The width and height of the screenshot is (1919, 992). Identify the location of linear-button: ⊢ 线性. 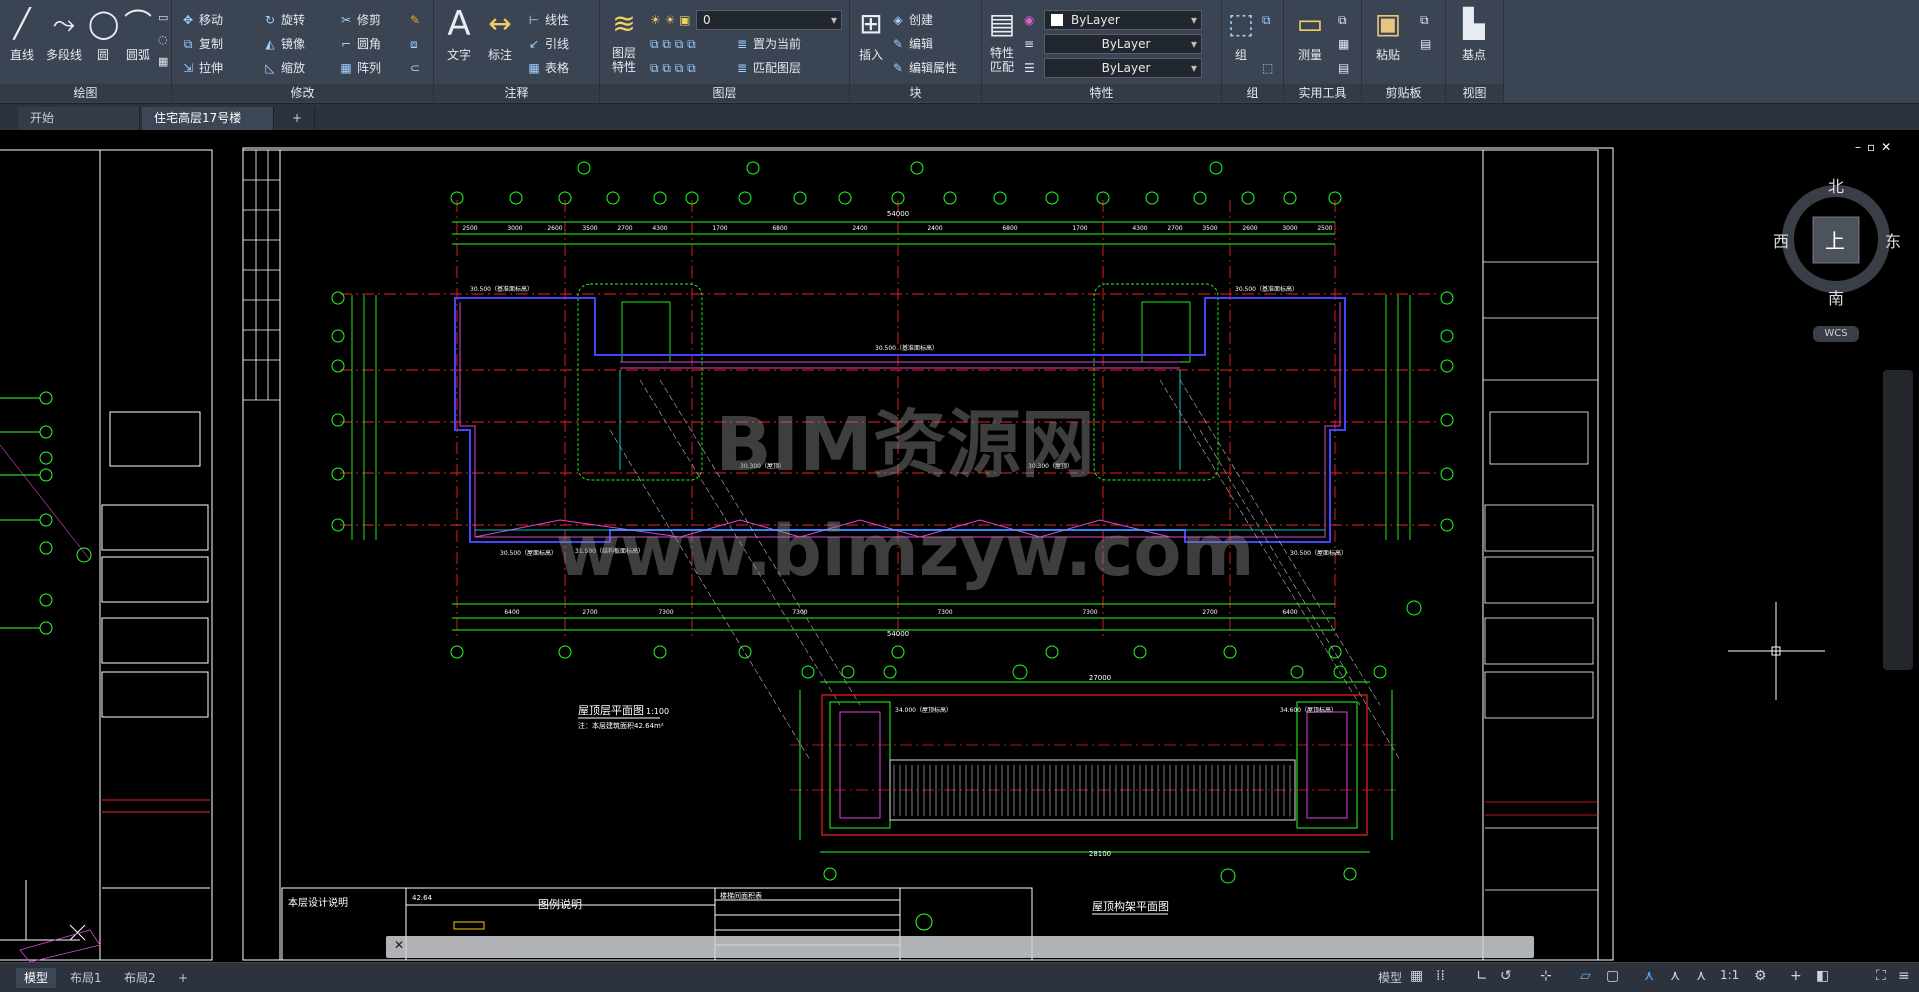
(547, 20).